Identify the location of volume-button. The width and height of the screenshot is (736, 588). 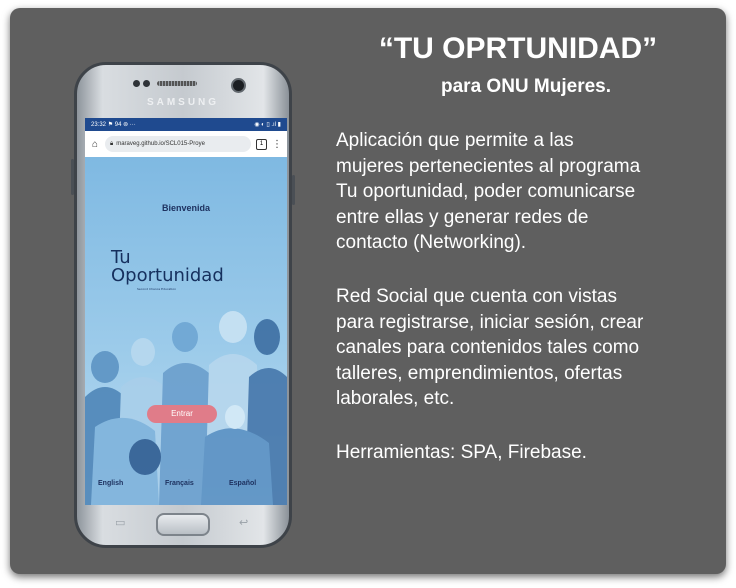
(72, 177).